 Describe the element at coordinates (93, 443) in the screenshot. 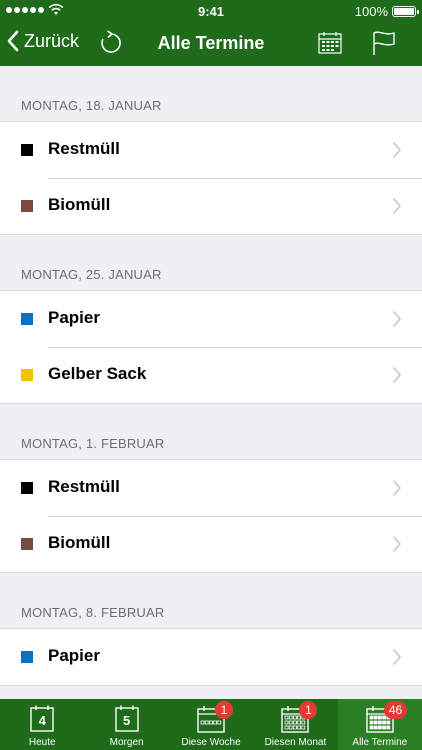

I see `section-date: MONTAG, 1. FEBRUAR` at that location.